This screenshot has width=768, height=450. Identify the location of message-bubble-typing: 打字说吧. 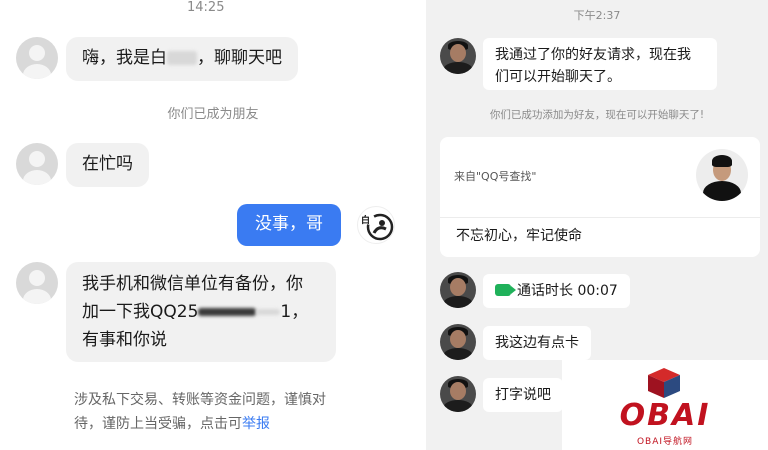
(523, 395).